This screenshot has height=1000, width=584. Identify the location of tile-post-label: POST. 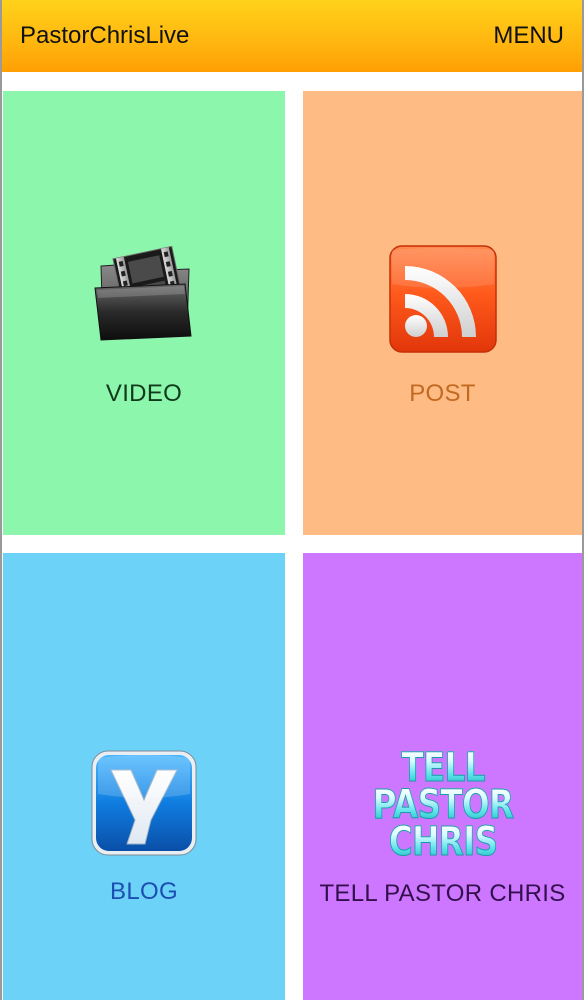
(442, 393).